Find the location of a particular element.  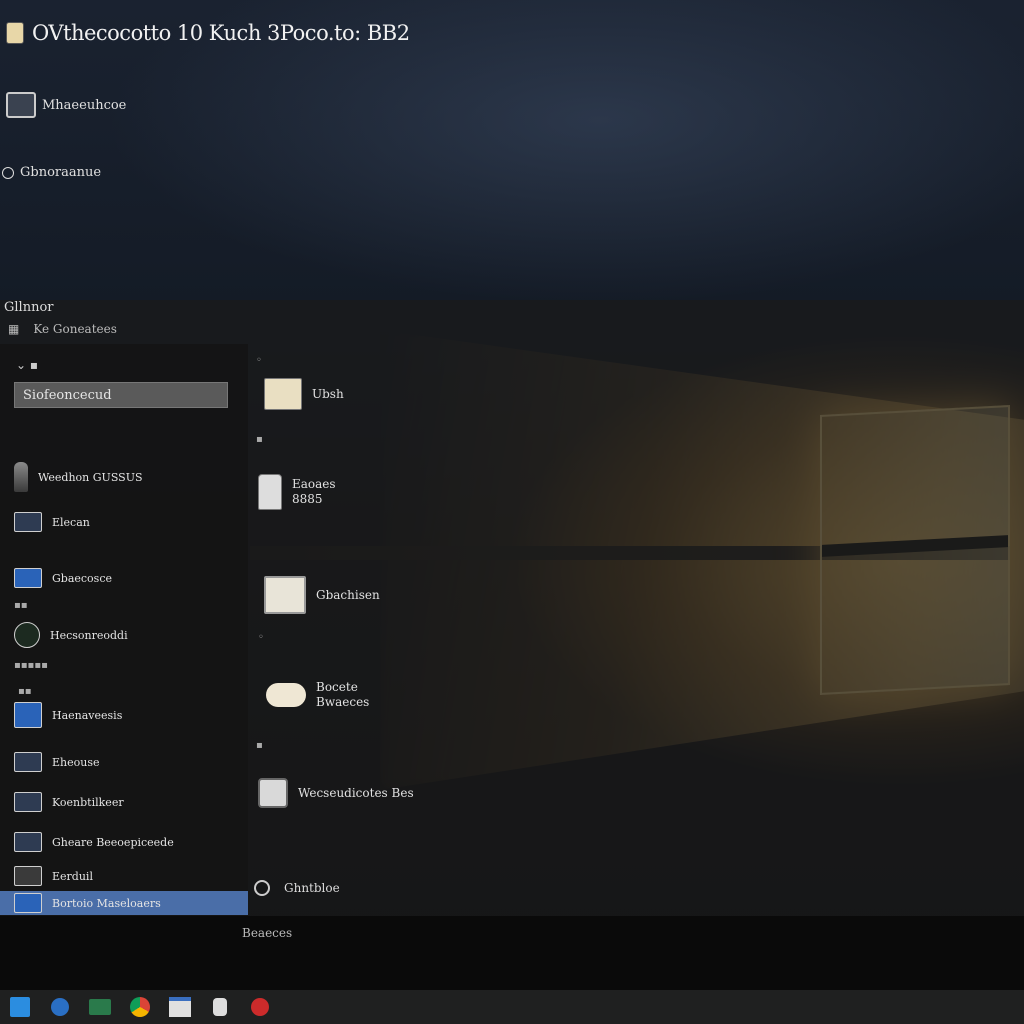

sidebar-item: Gbaecosce is located at coordinates (63, 578).